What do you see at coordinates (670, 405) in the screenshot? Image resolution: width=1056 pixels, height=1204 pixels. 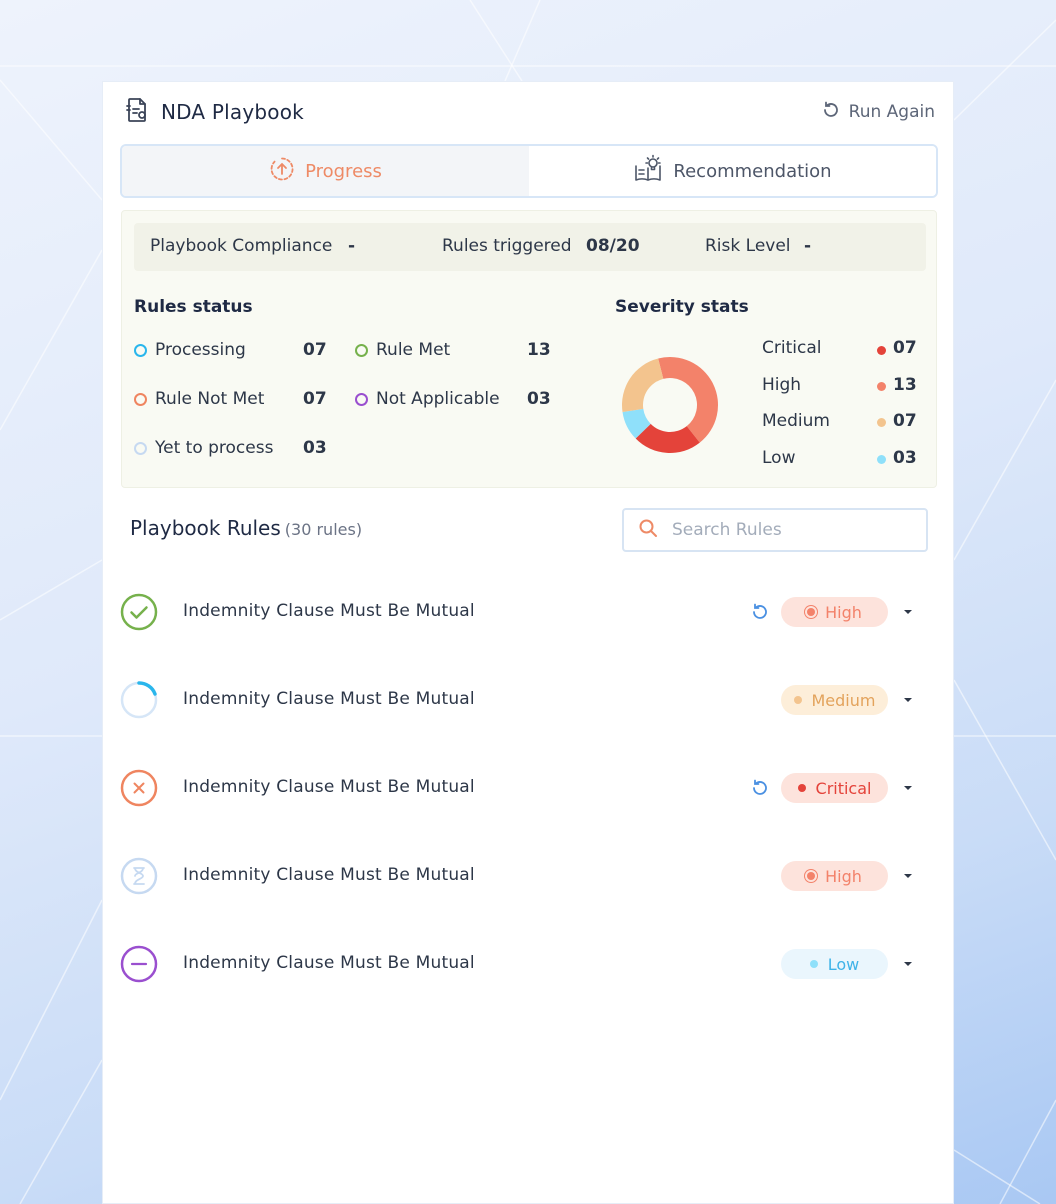 I see `severity-donut-chart` at bounding box center [670, 405].